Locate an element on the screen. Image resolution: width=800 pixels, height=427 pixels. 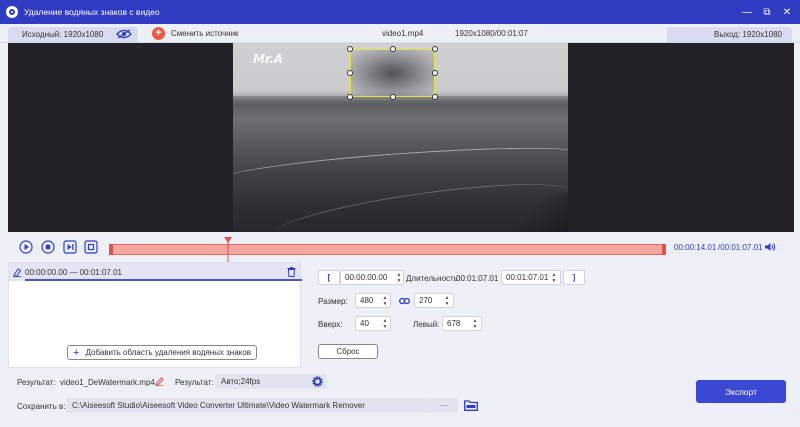
change-source-label: Сменить источник is located at coordinates (205, 33).